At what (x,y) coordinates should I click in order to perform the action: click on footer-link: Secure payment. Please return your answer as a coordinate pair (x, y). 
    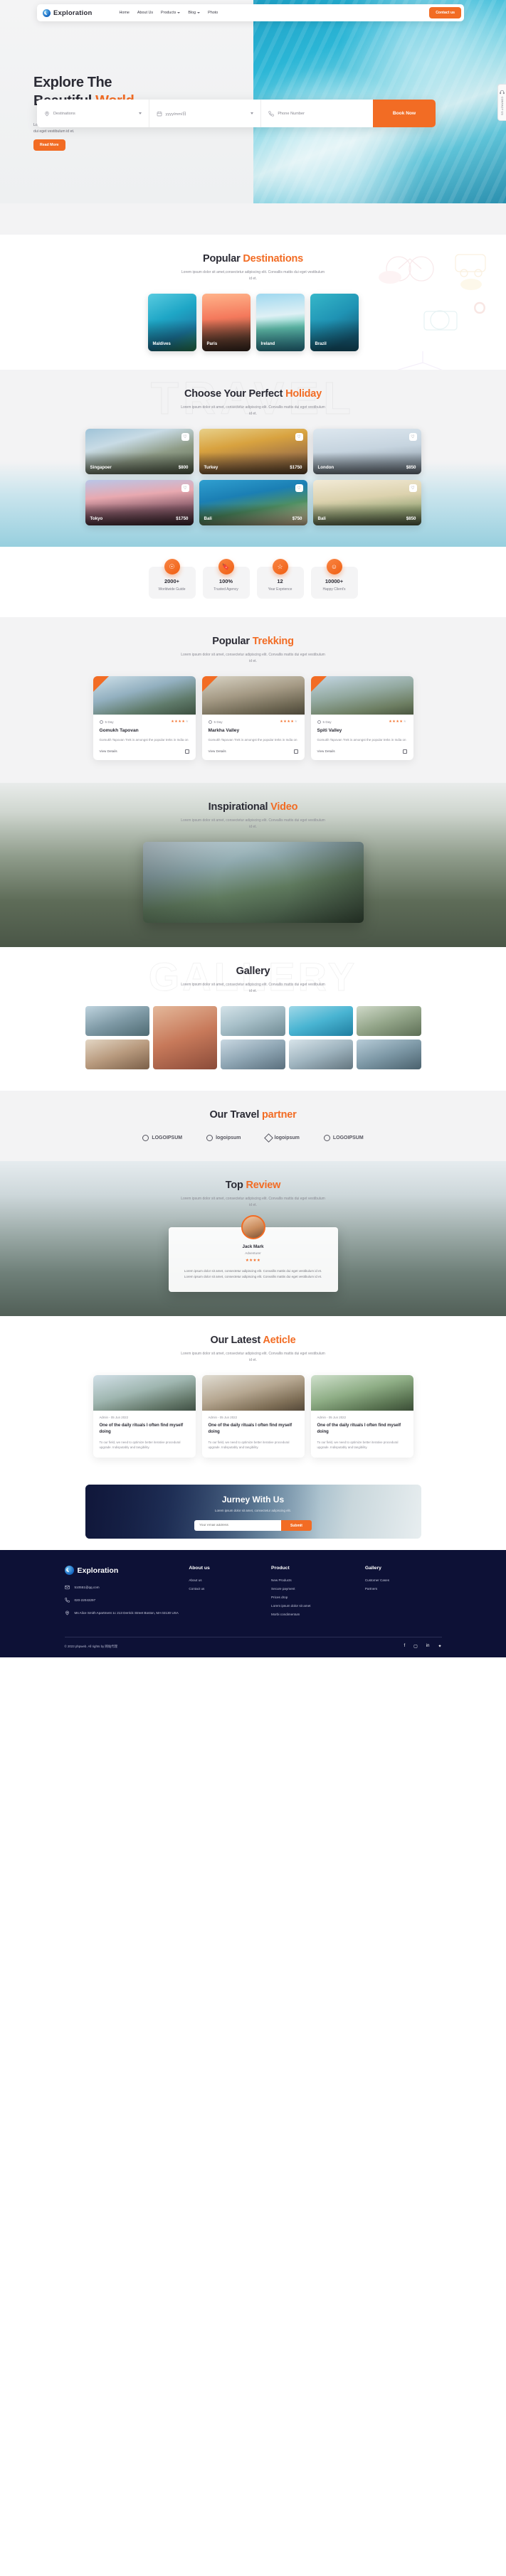
    Looking at the image, I should click on (315, 1589).